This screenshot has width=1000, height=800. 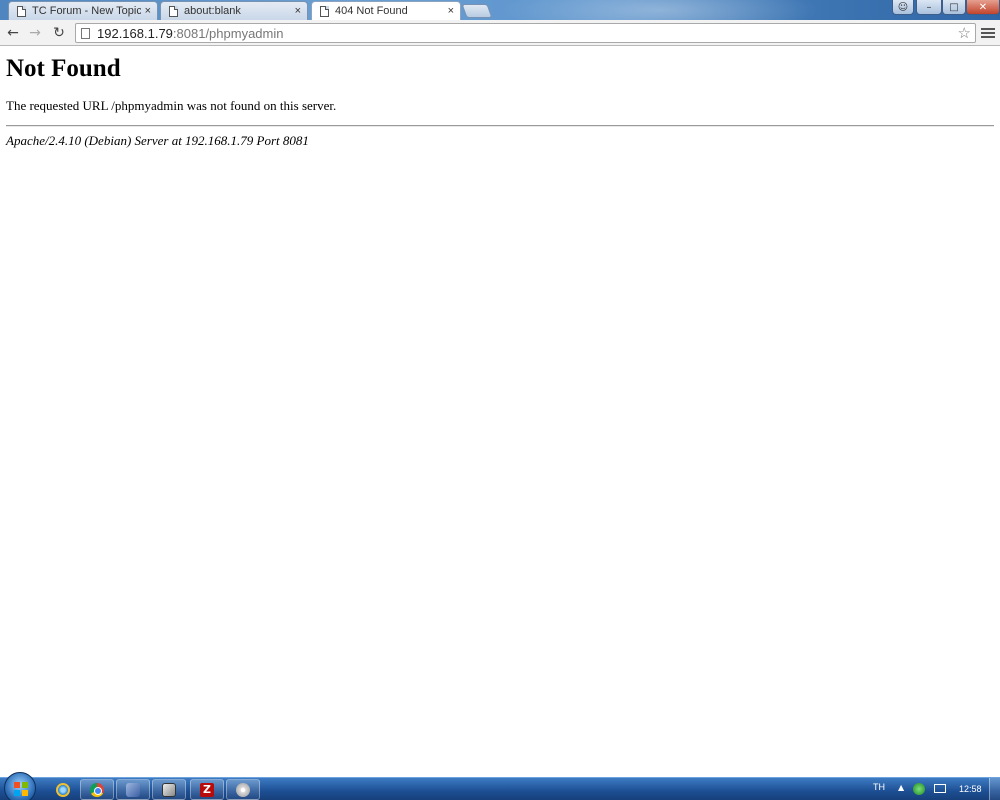 I want to click on chrome-icon, so click(x=97, y=789).